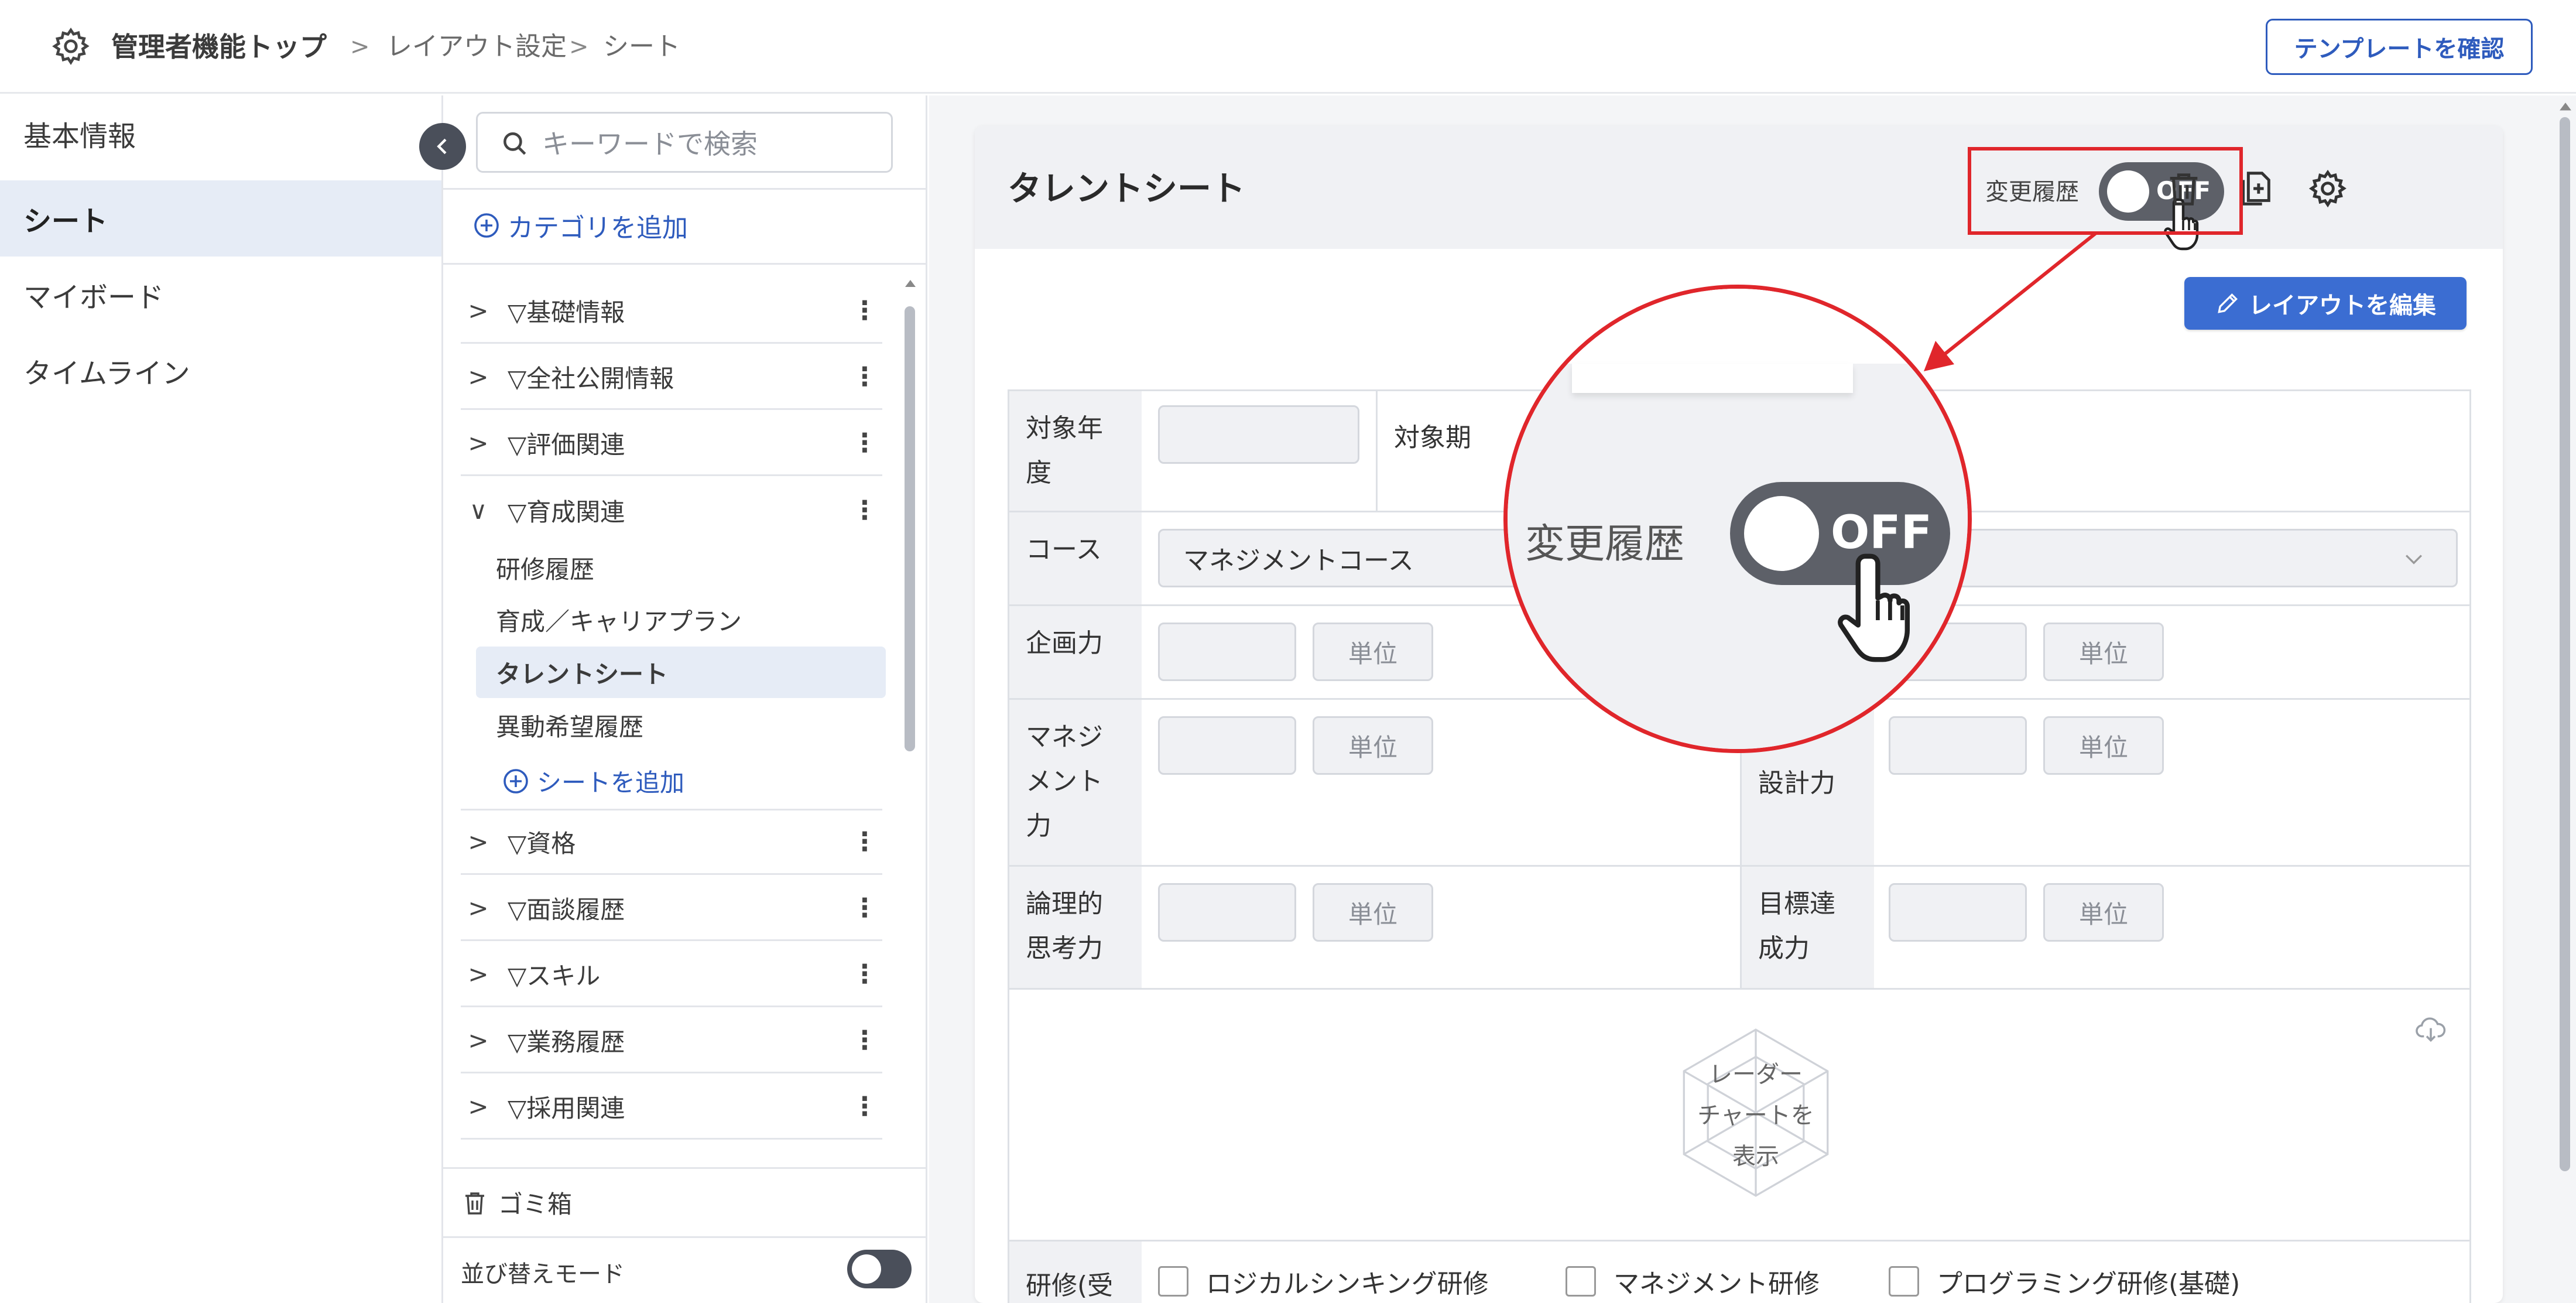 The width and height of the screenshot is (2576, 1303). What do you see at coordinates (1227, 912) in the screenshot?
I see `logic-input` at bounding box center [1227, 912].